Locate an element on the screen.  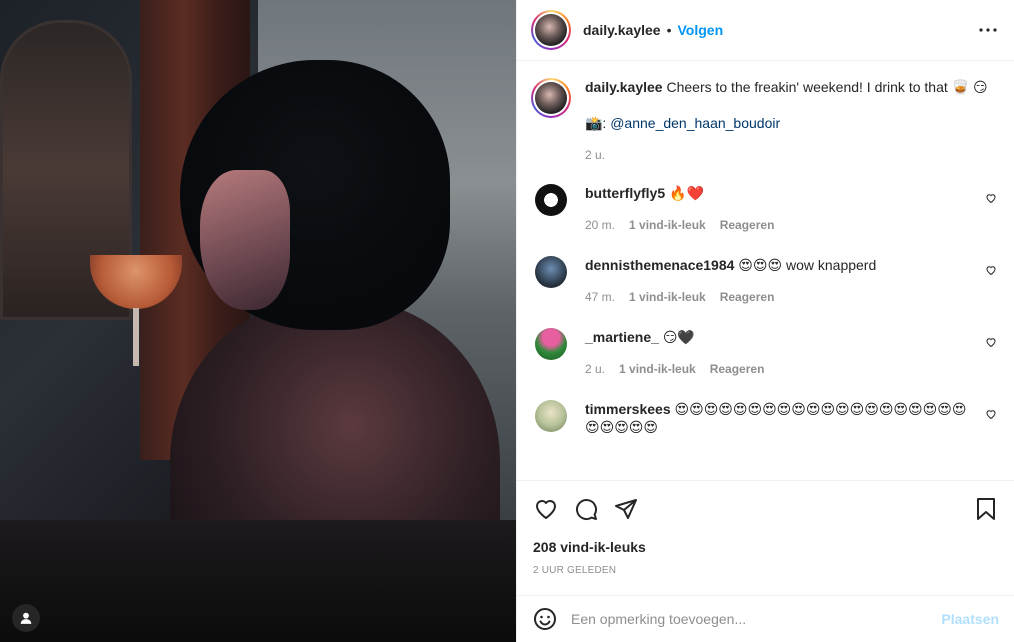
comment-bubble-icon is located at coordinates (586, 509).